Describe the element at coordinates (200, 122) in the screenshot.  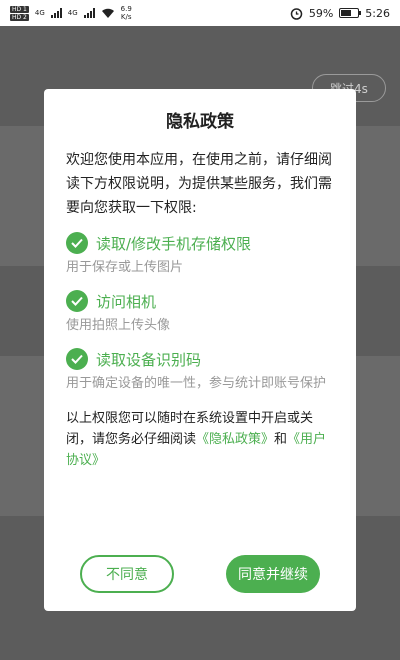
I see `dialog-title: 隐私政策` at that location.